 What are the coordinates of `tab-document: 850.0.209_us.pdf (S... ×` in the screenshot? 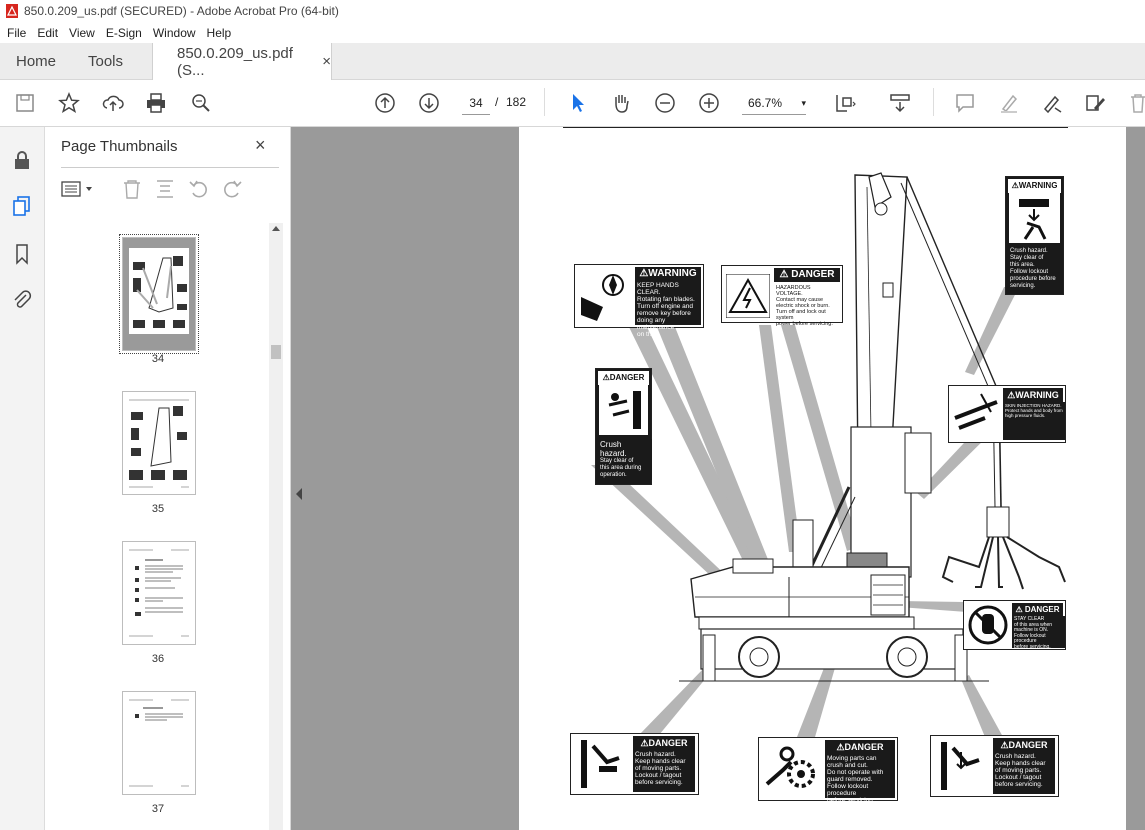 It's located at (242, 61).